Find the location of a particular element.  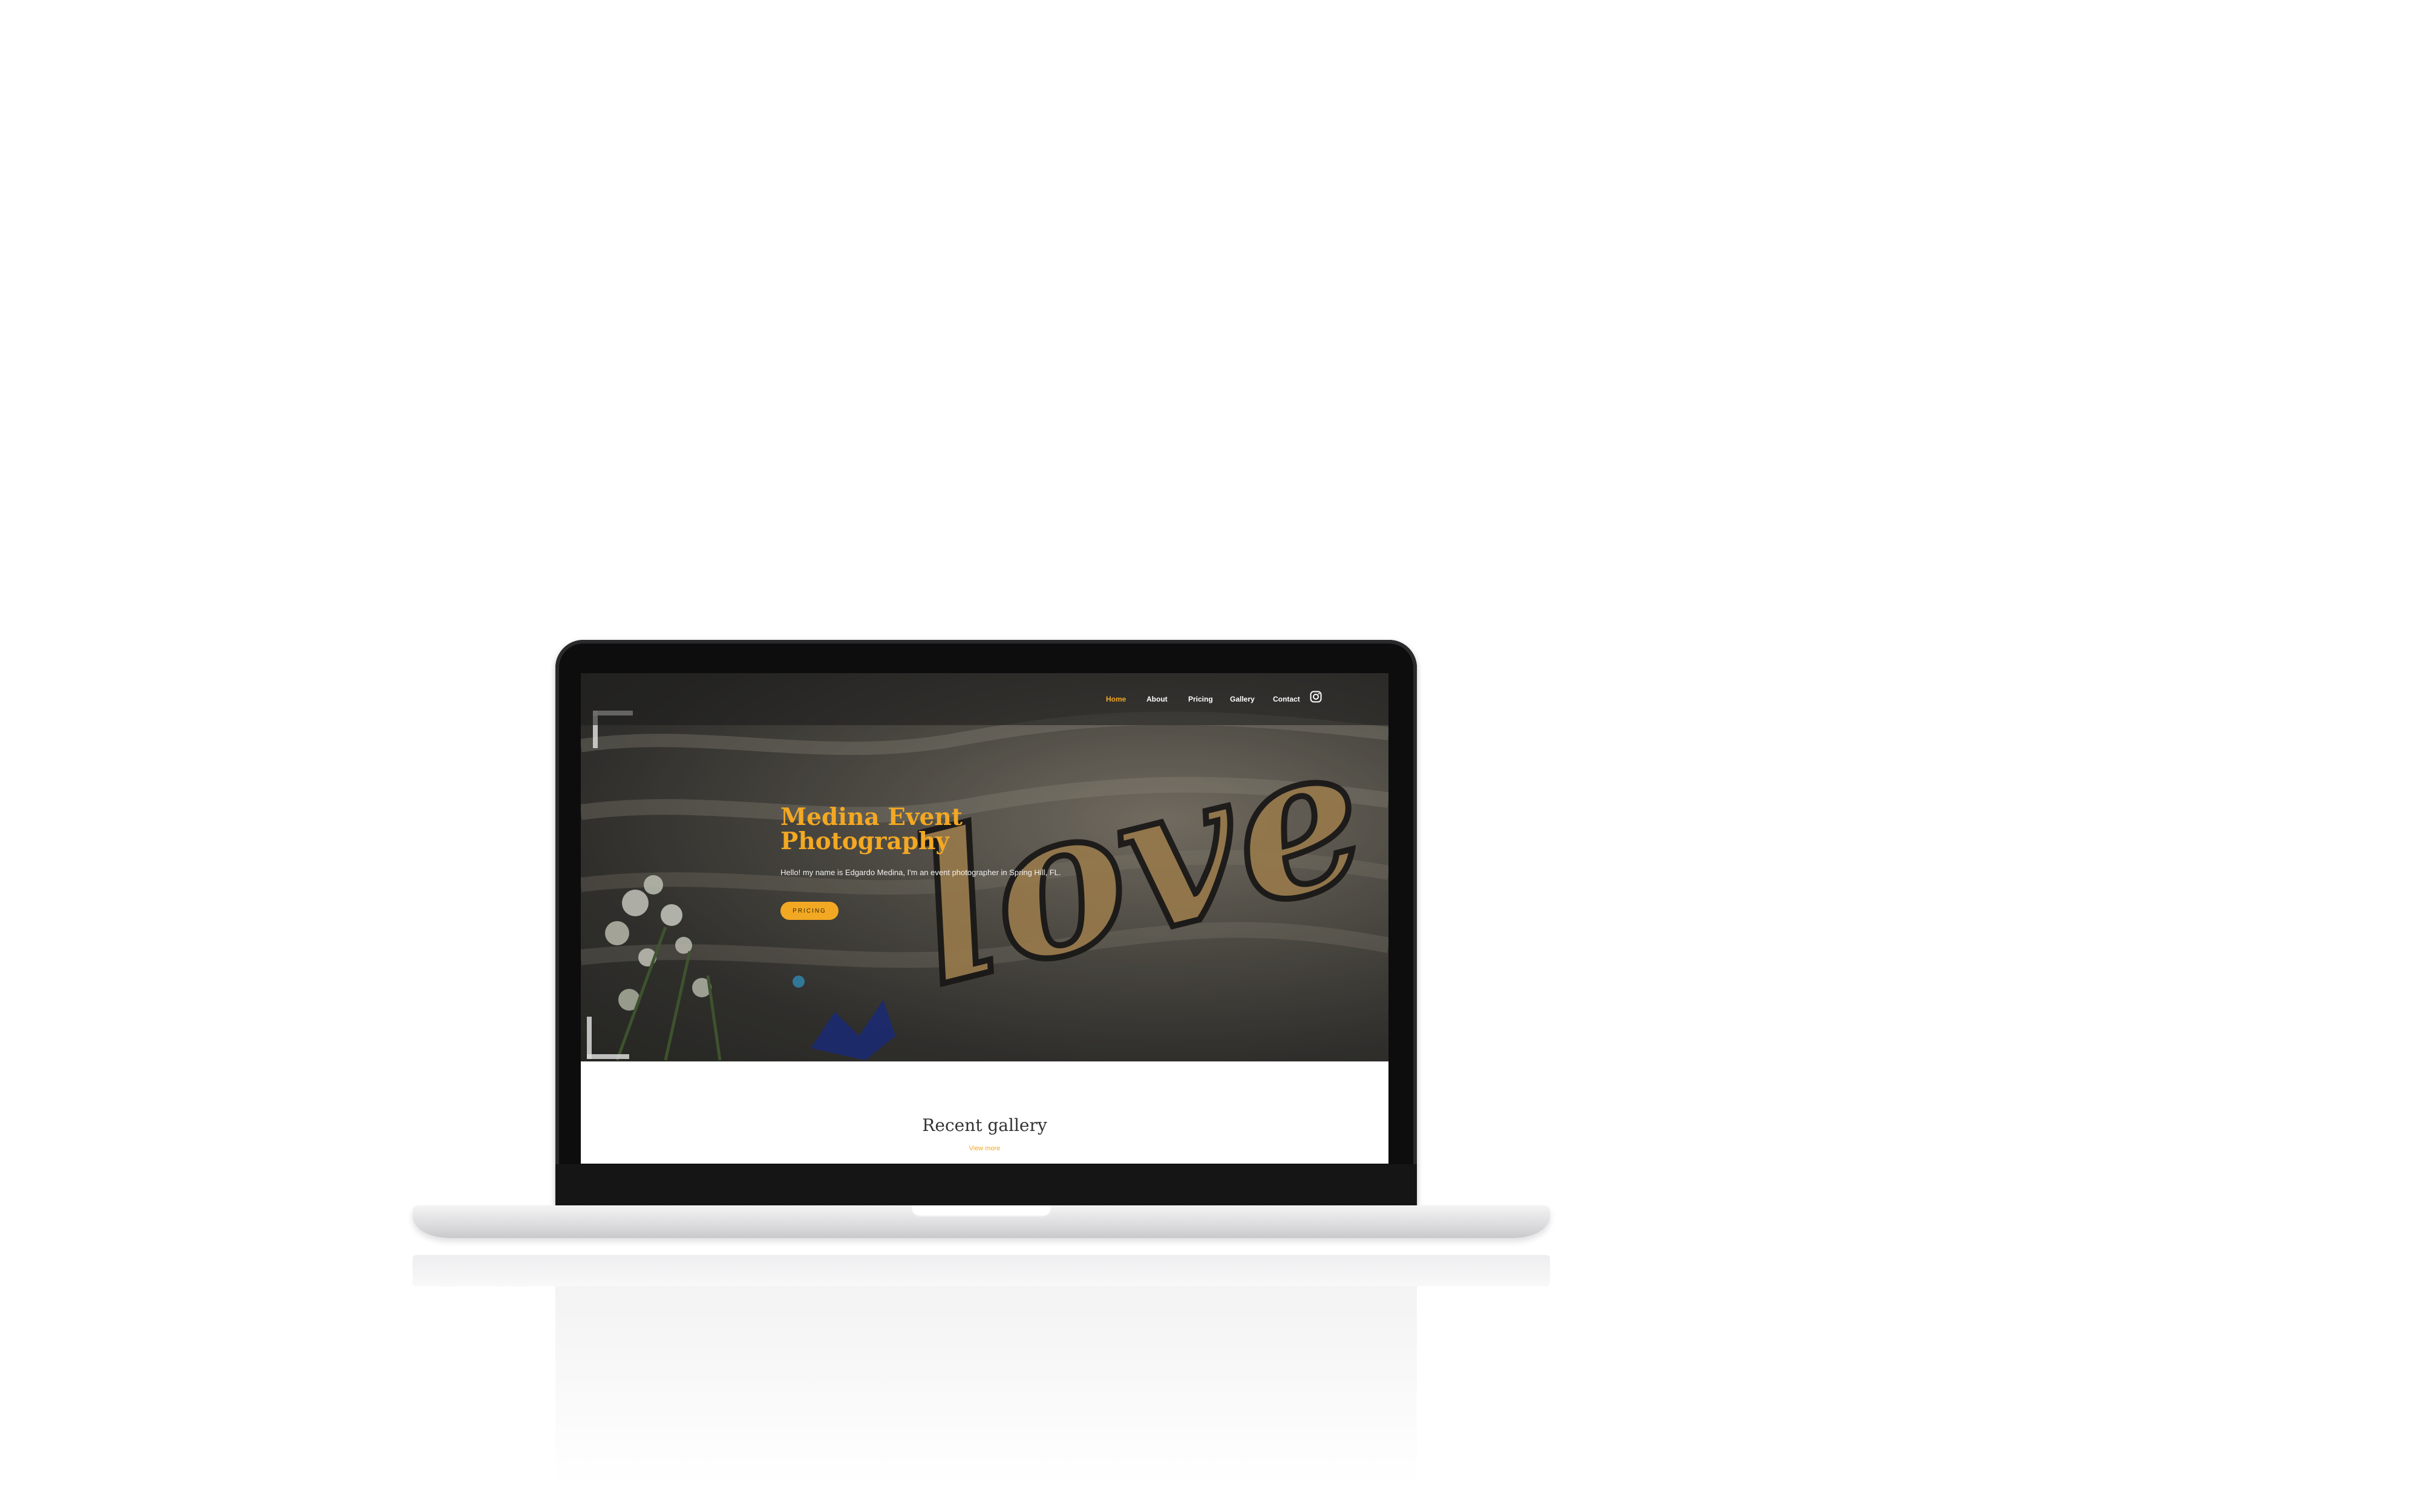

laptop-lid-lower-bezel is located at coordinates (986, 1184).